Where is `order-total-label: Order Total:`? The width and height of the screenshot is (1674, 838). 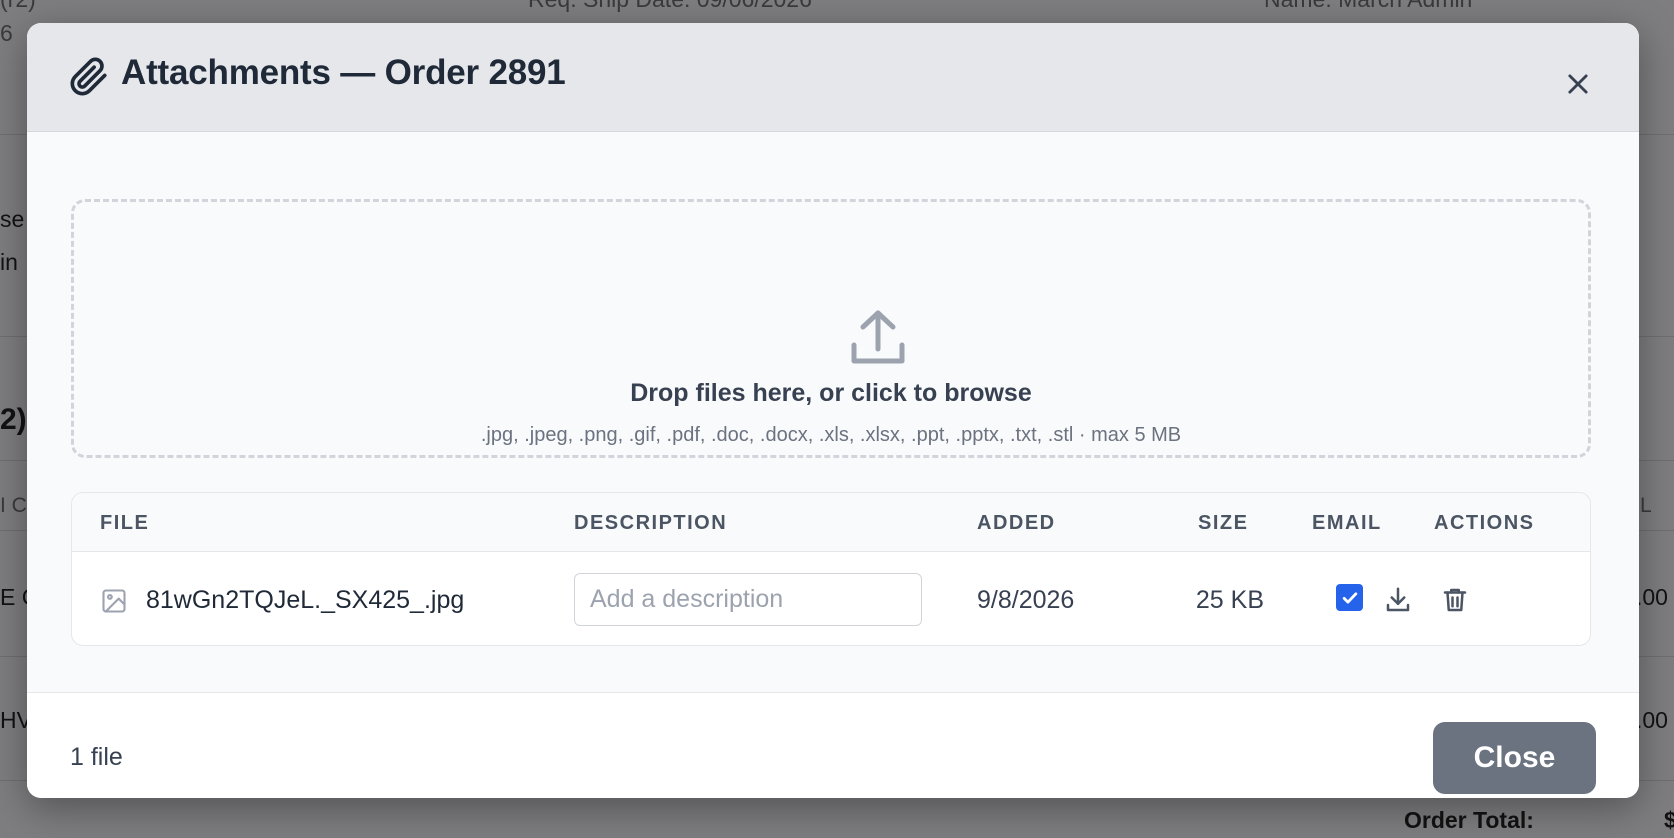
order-total-label: Order Total: is located at coordinates (1469, 820).